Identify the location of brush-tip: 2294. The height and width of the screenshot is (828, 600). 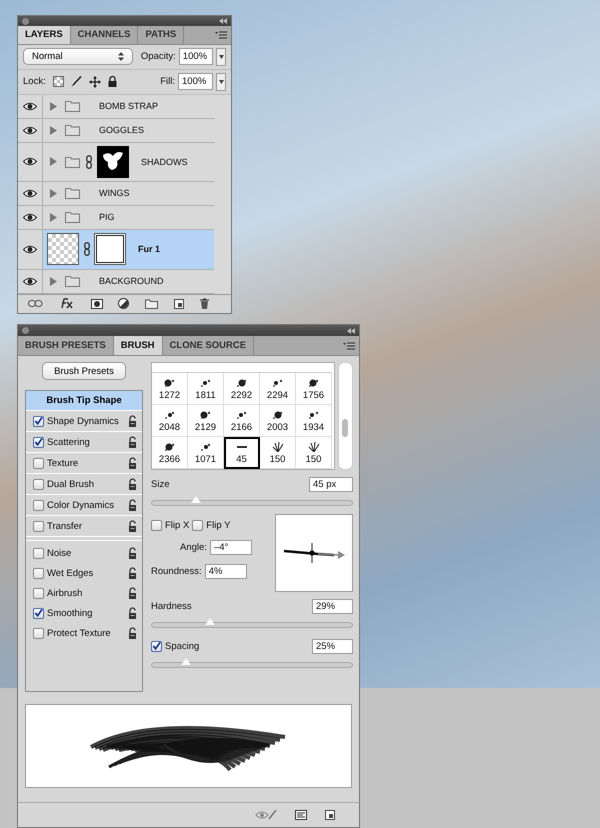
(278, 389).